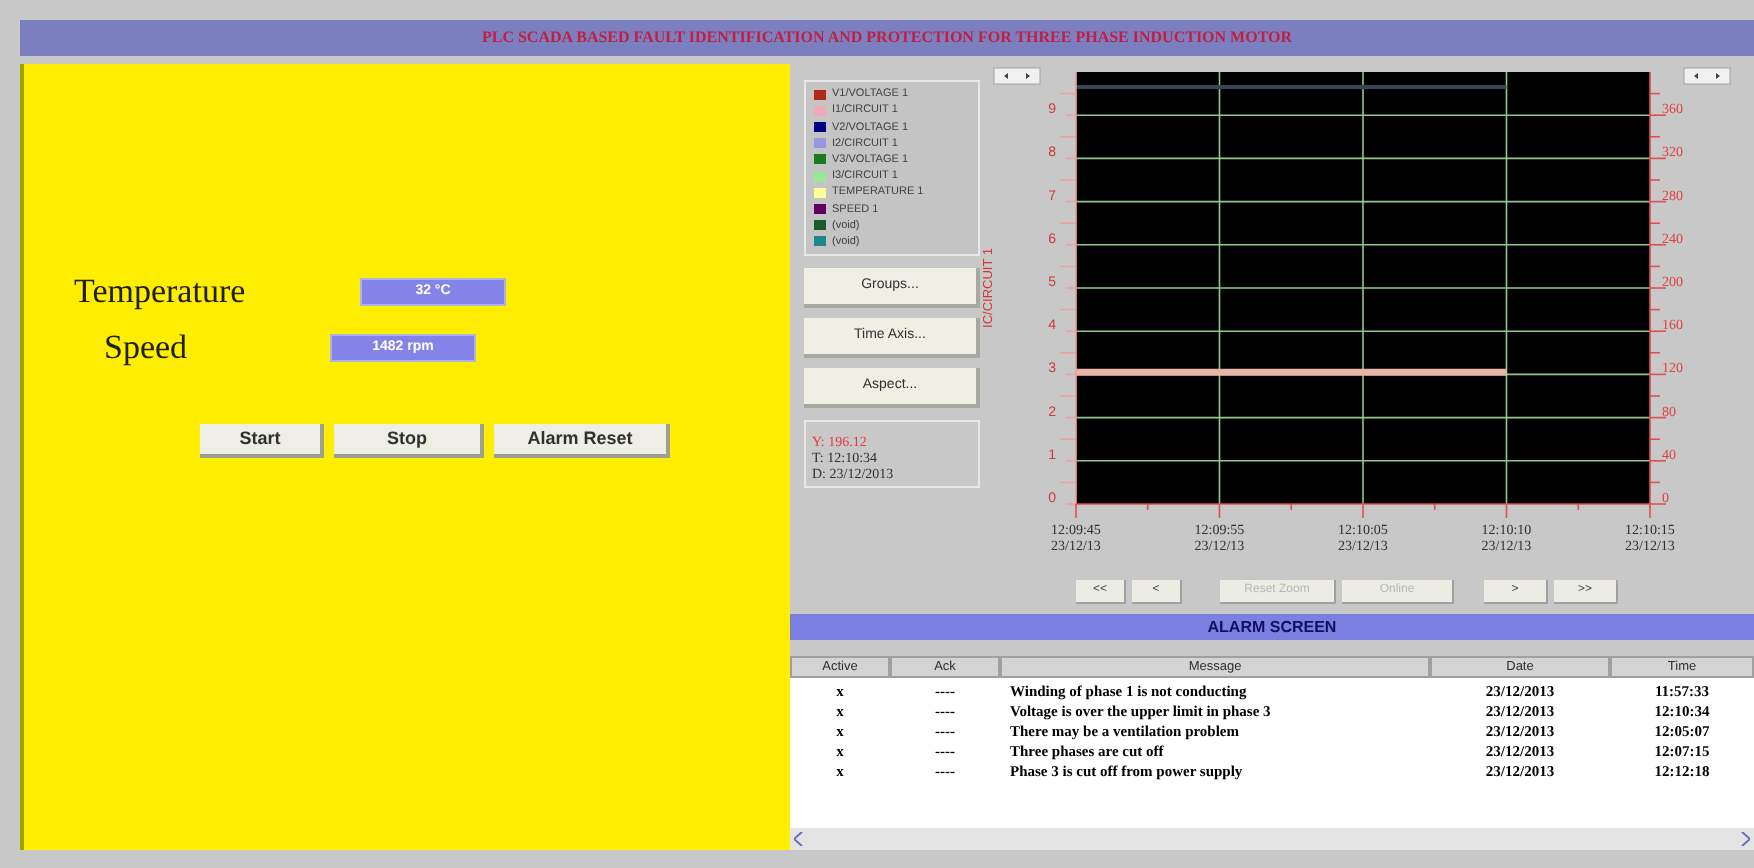 Image resolution: width=1754 pixels, height=868 pixels. I want to click on scroll-left-icon, so click(799, 839).